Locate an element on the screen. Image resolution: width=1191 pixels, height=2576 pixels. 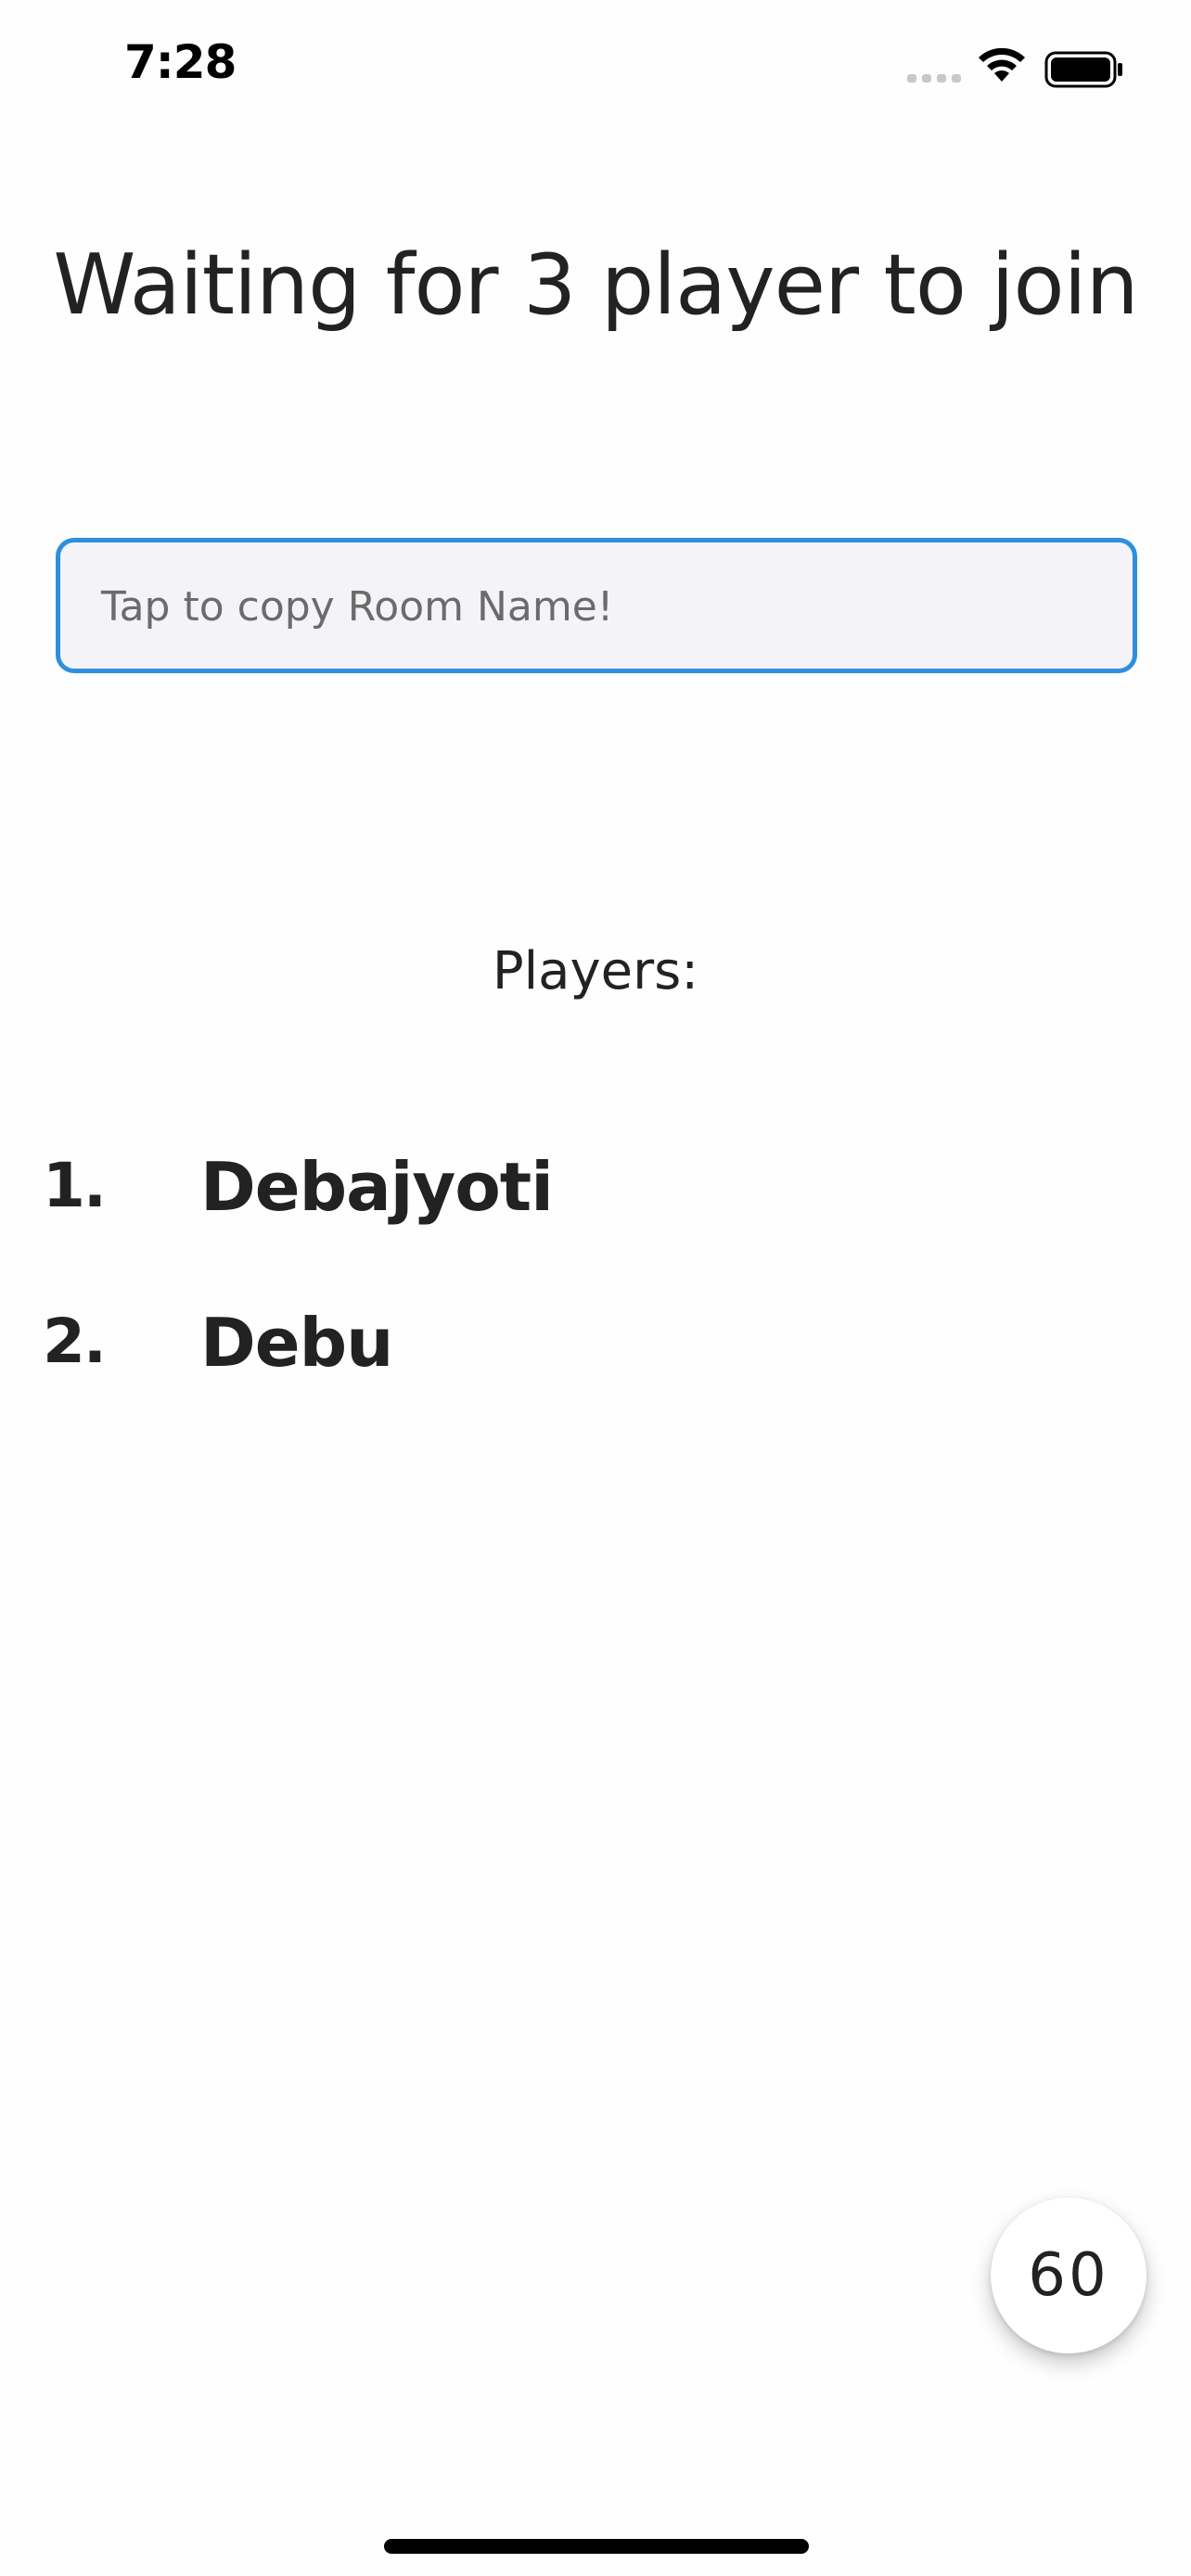
player-name: Debajyoti is located at coordinates (377, 1187).